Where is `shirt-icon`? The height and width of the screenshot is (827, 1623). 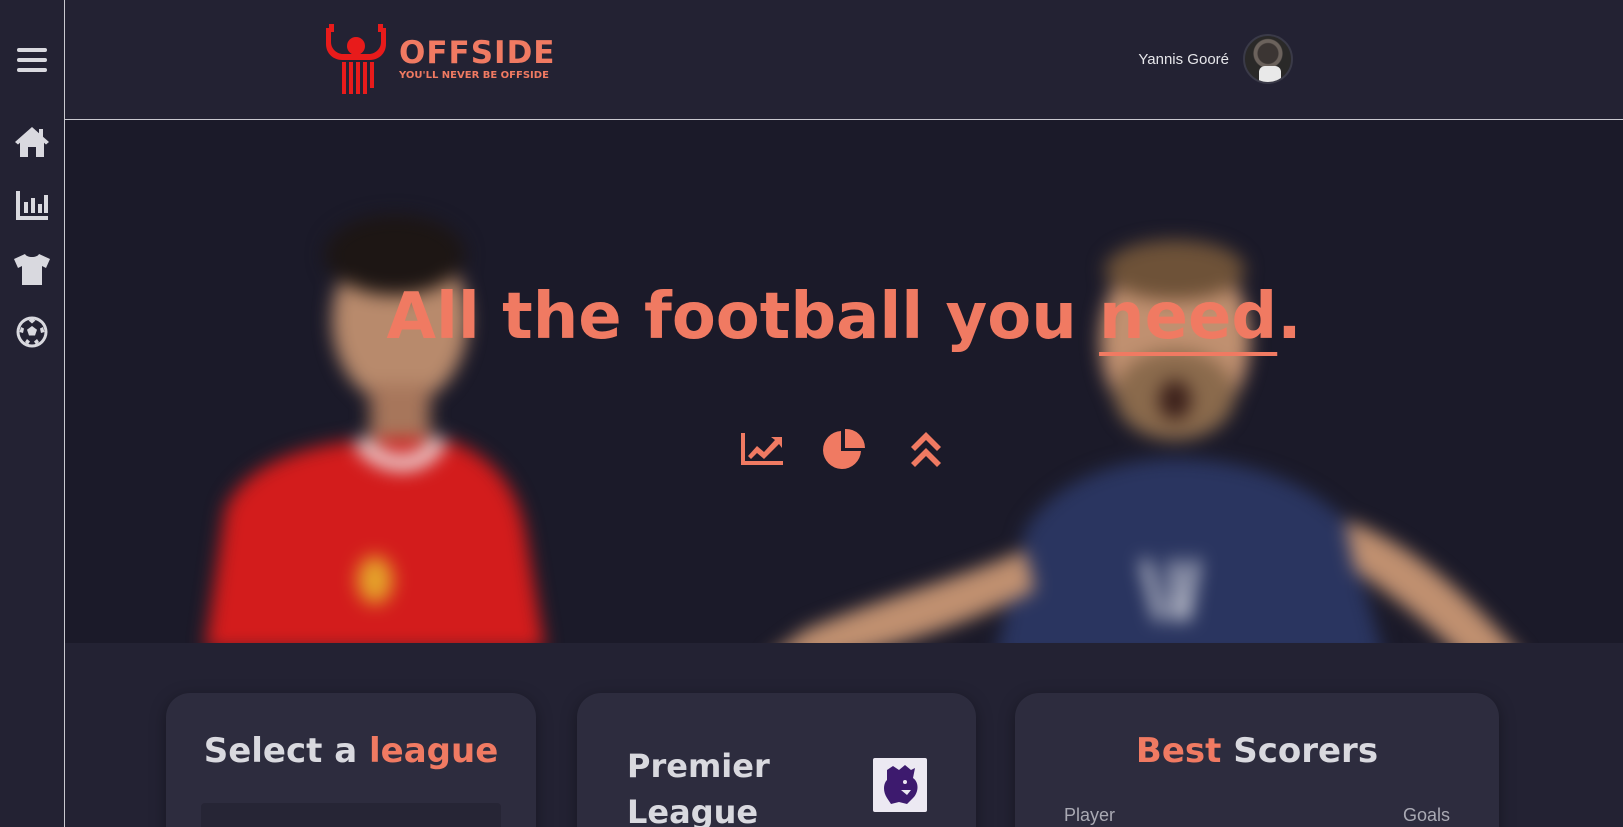
shirt-icon is located at coordinates (32, 269).